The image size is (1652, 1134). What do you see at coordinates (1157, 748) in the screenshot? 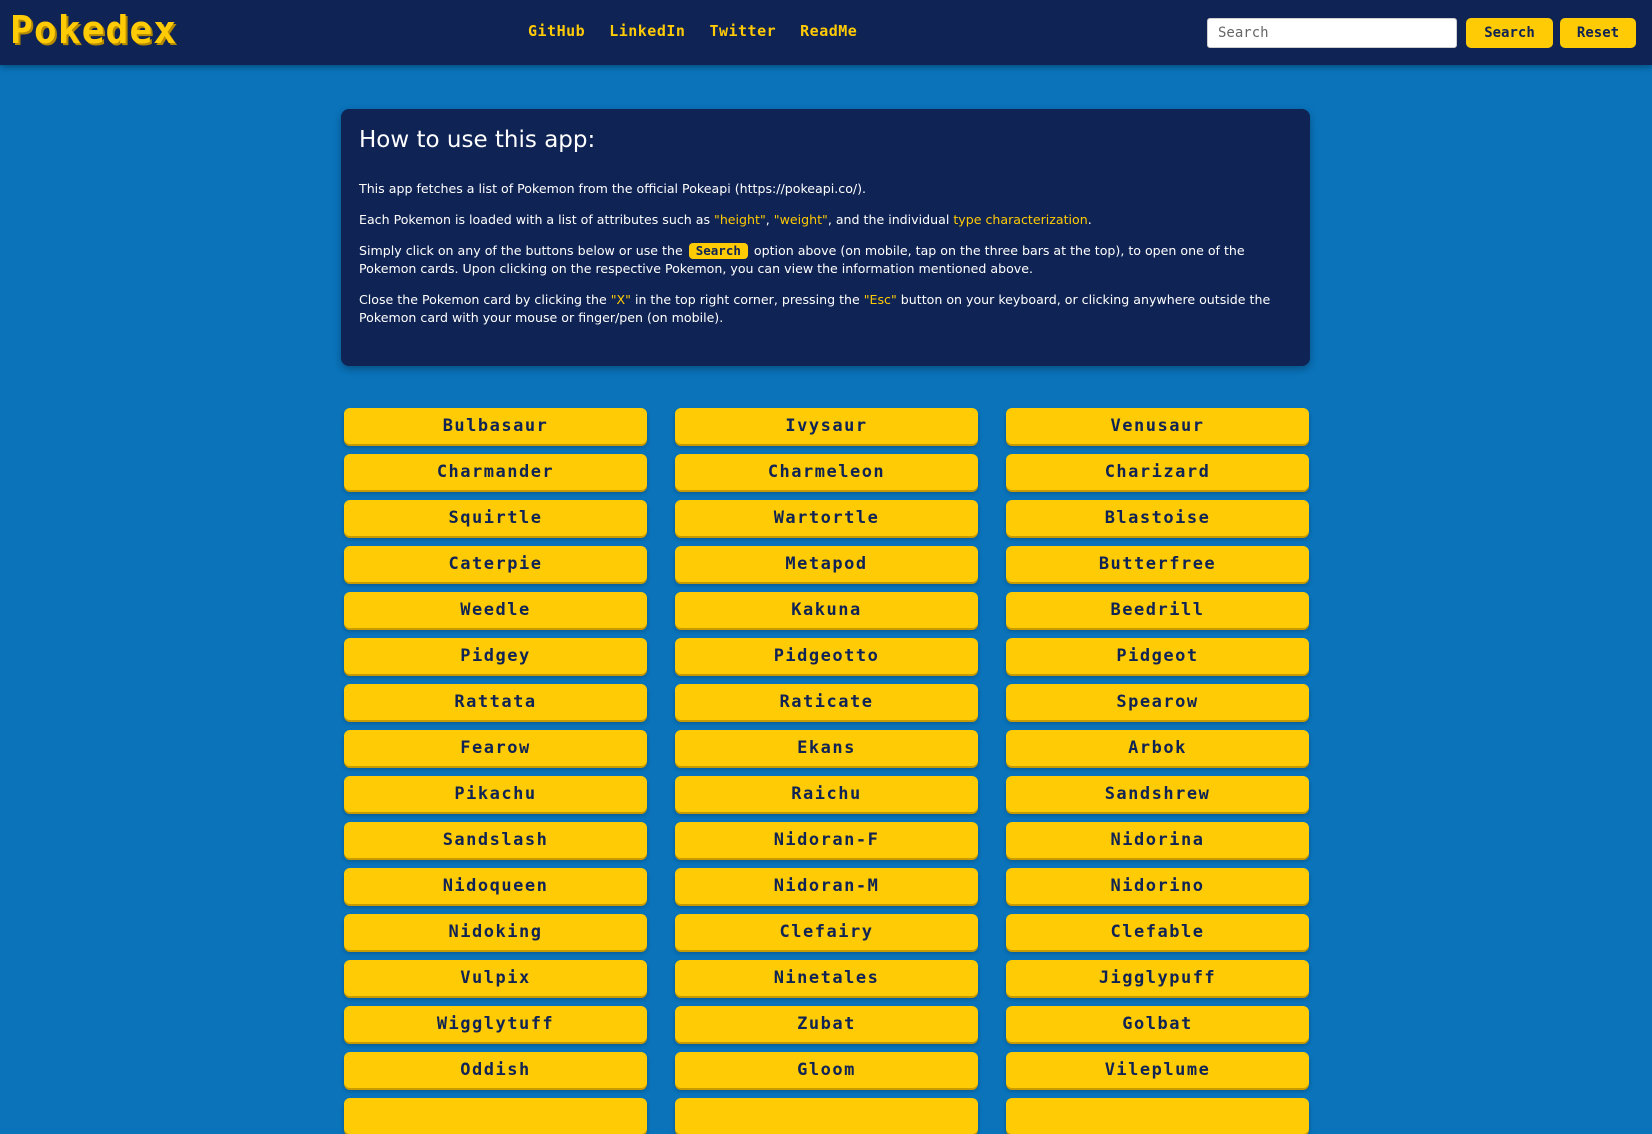
I see `pokemon-button: Arbok` at bounding box center [1157, 748].